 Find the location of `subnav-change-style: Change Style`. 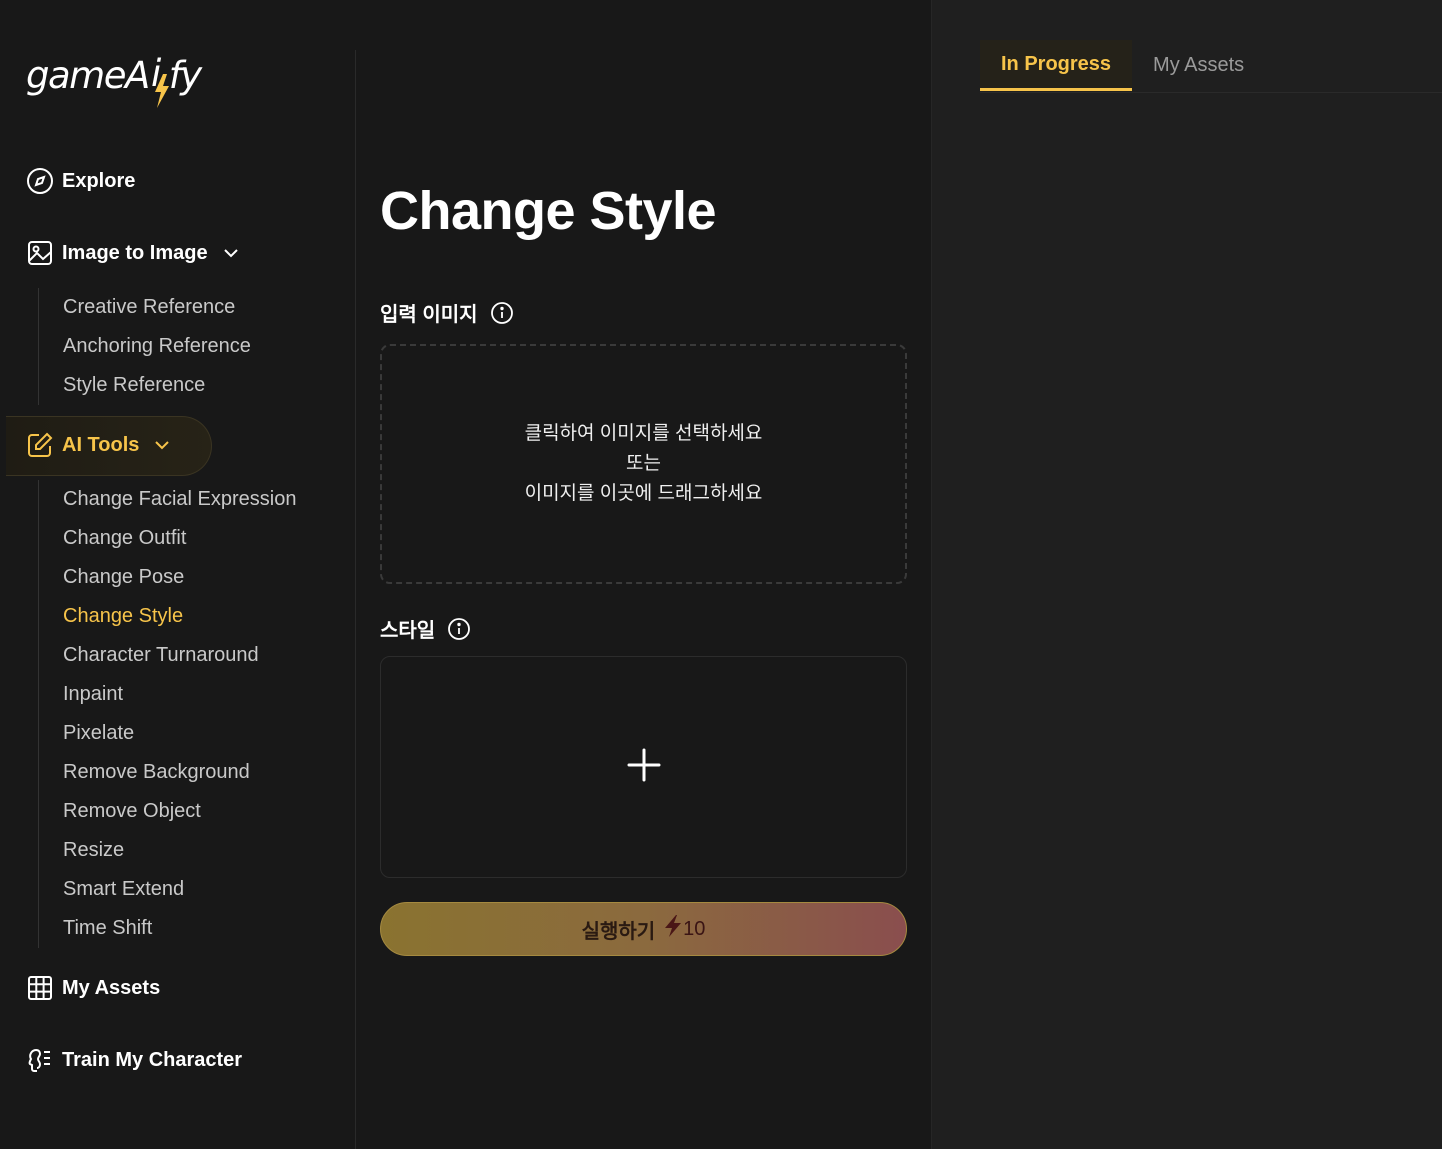

subnav-change-style: Change Style is located at coordinates (167, 616).